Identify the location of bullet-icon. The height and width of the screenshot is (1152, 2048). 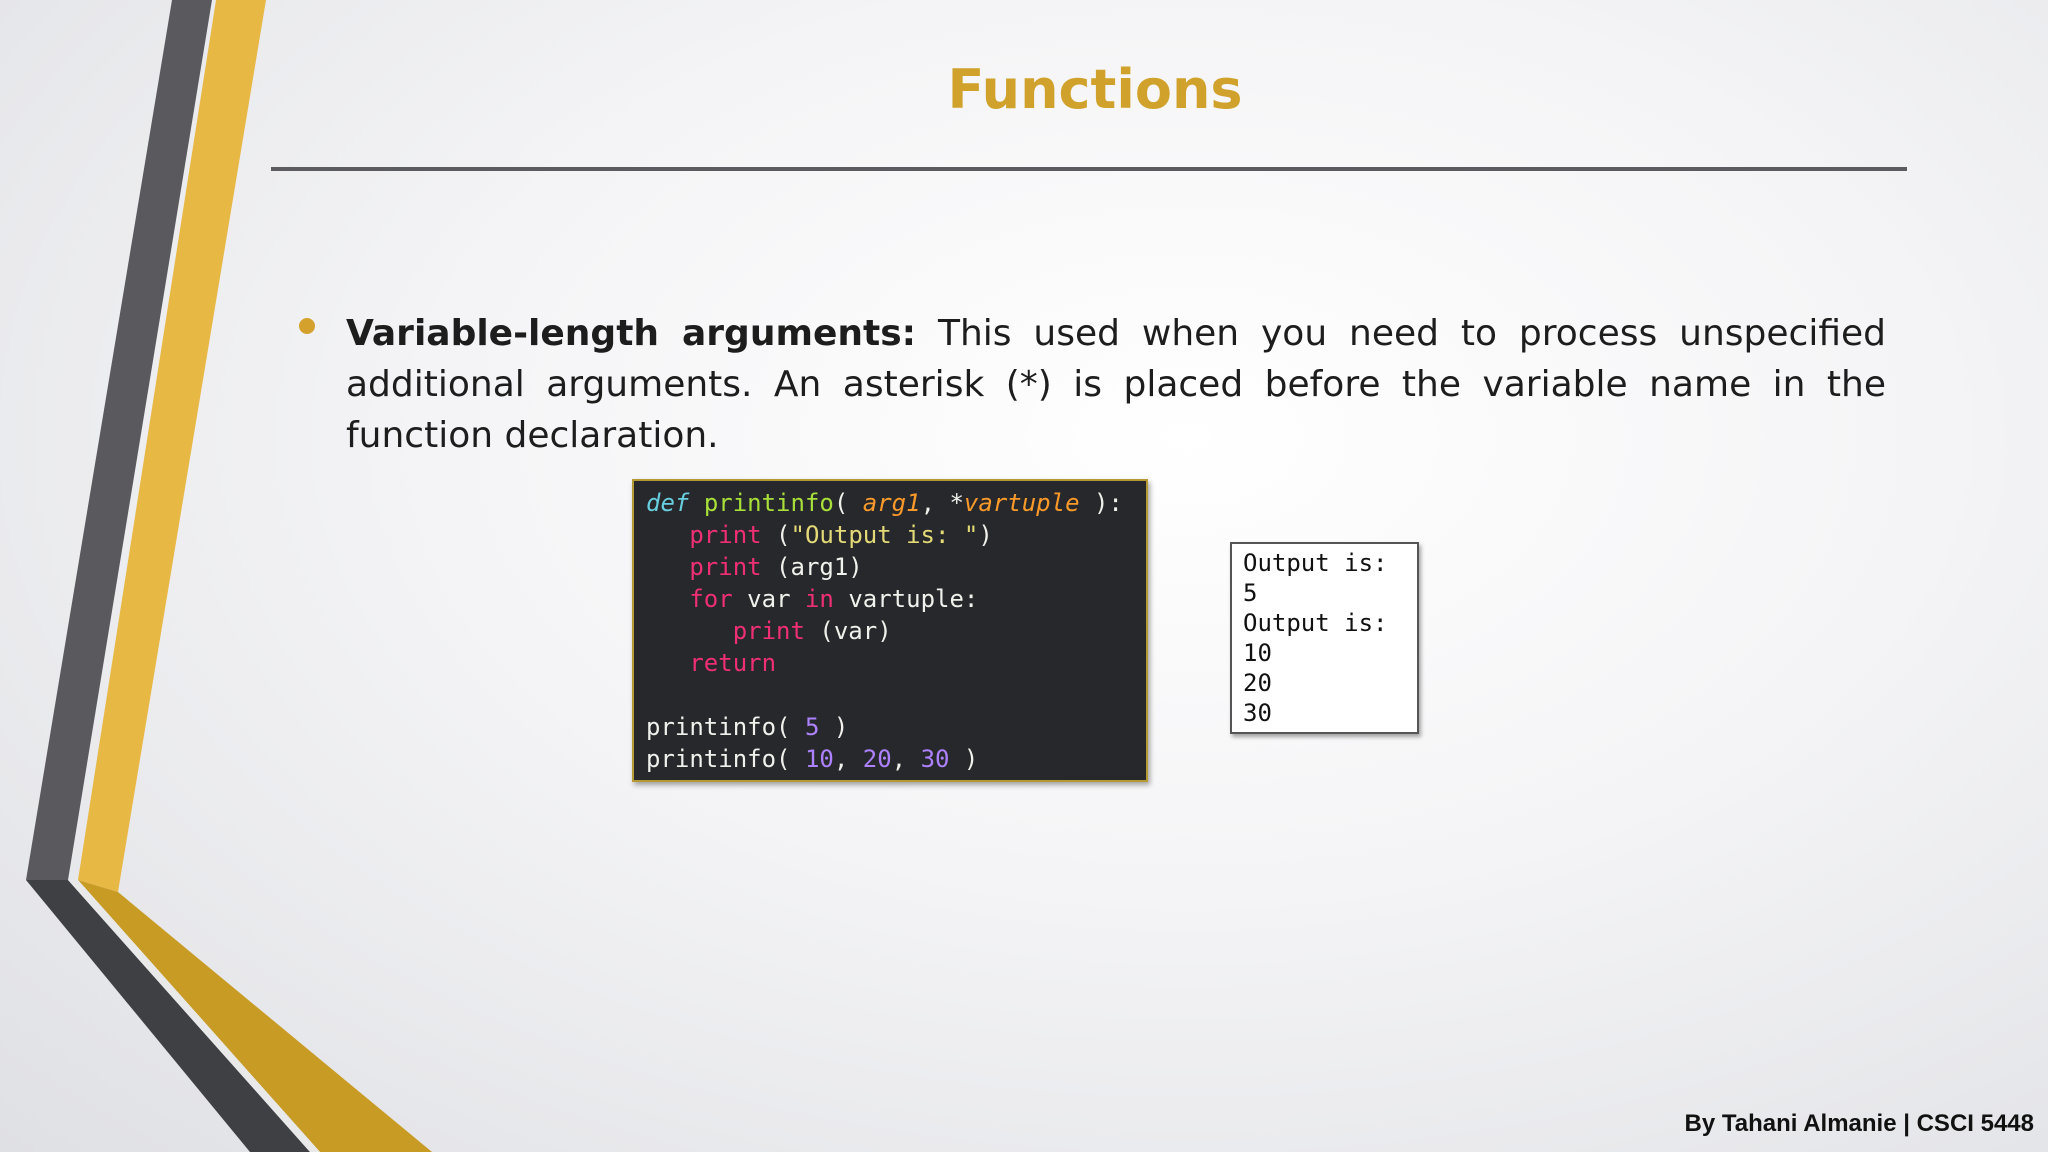
(307, 326).